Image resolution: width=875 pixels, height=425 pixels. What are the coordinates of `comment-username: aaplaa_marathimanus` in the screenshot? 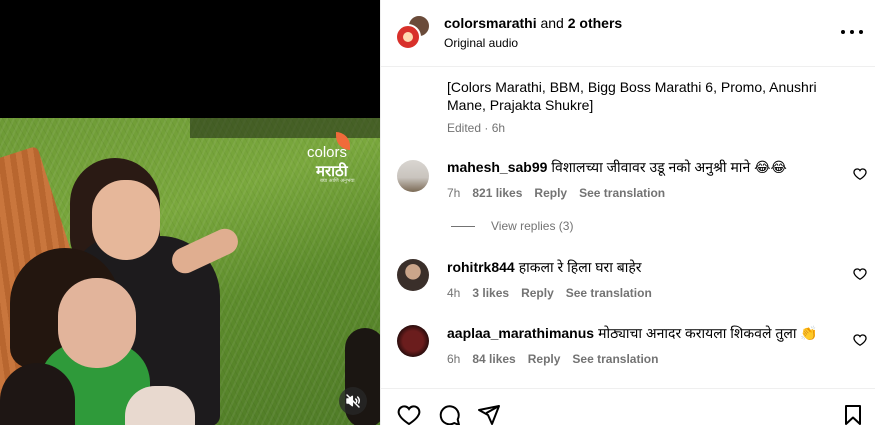 It's located at (520, 333).